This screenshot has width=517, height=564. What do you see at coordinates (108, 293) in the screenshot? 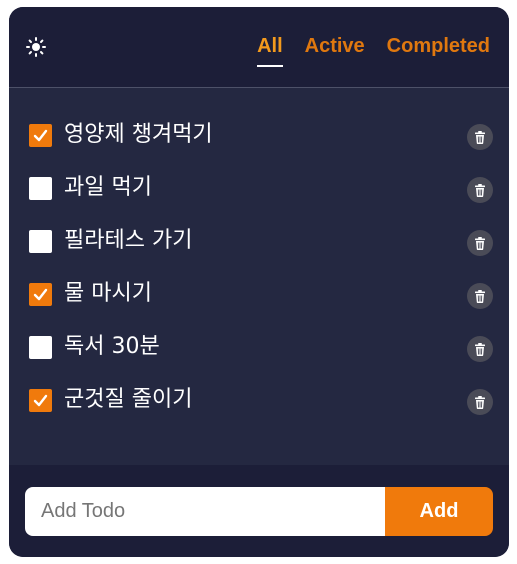
I see `todo-text: 물 마시기` at bounding box center [108, 293].